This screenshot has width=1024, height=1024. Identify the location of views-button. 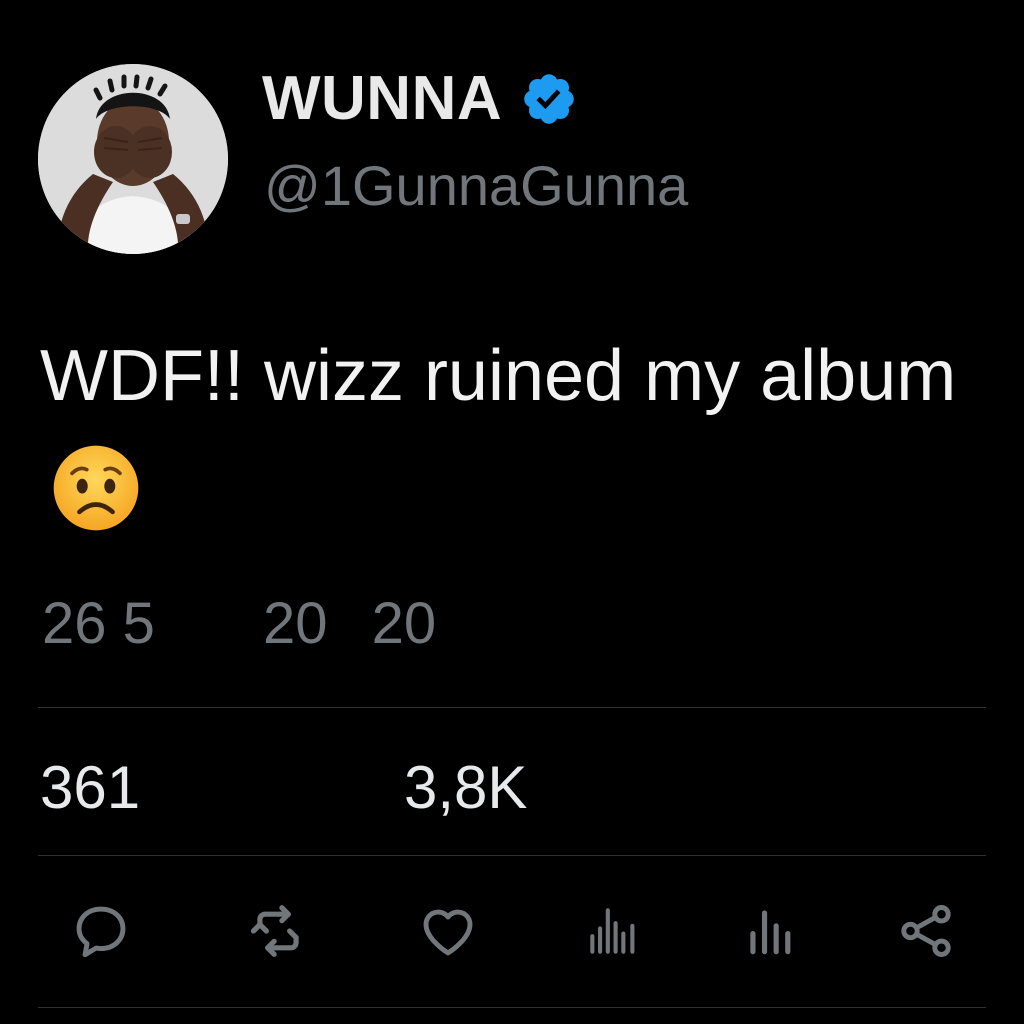
(613, 931).